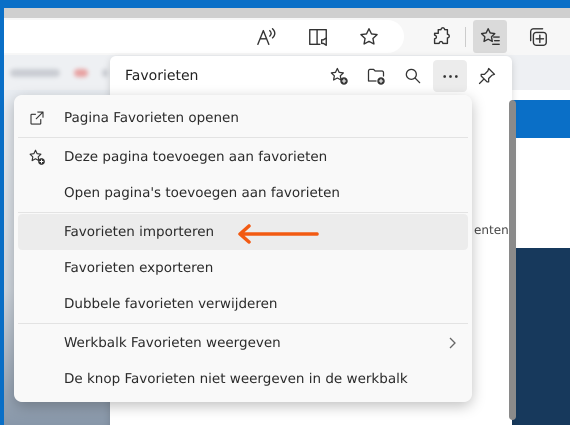 This screenshot has width=570, height=425. I want to click on favorites-icon, so click(490, 37).